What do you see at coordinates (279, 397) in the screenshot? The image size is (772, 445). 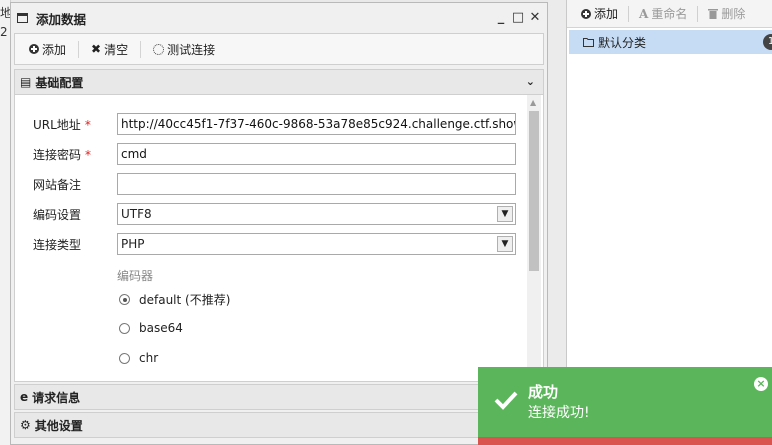 I see `request-info-header: e 请求信息` at bounding box center [279, 397].